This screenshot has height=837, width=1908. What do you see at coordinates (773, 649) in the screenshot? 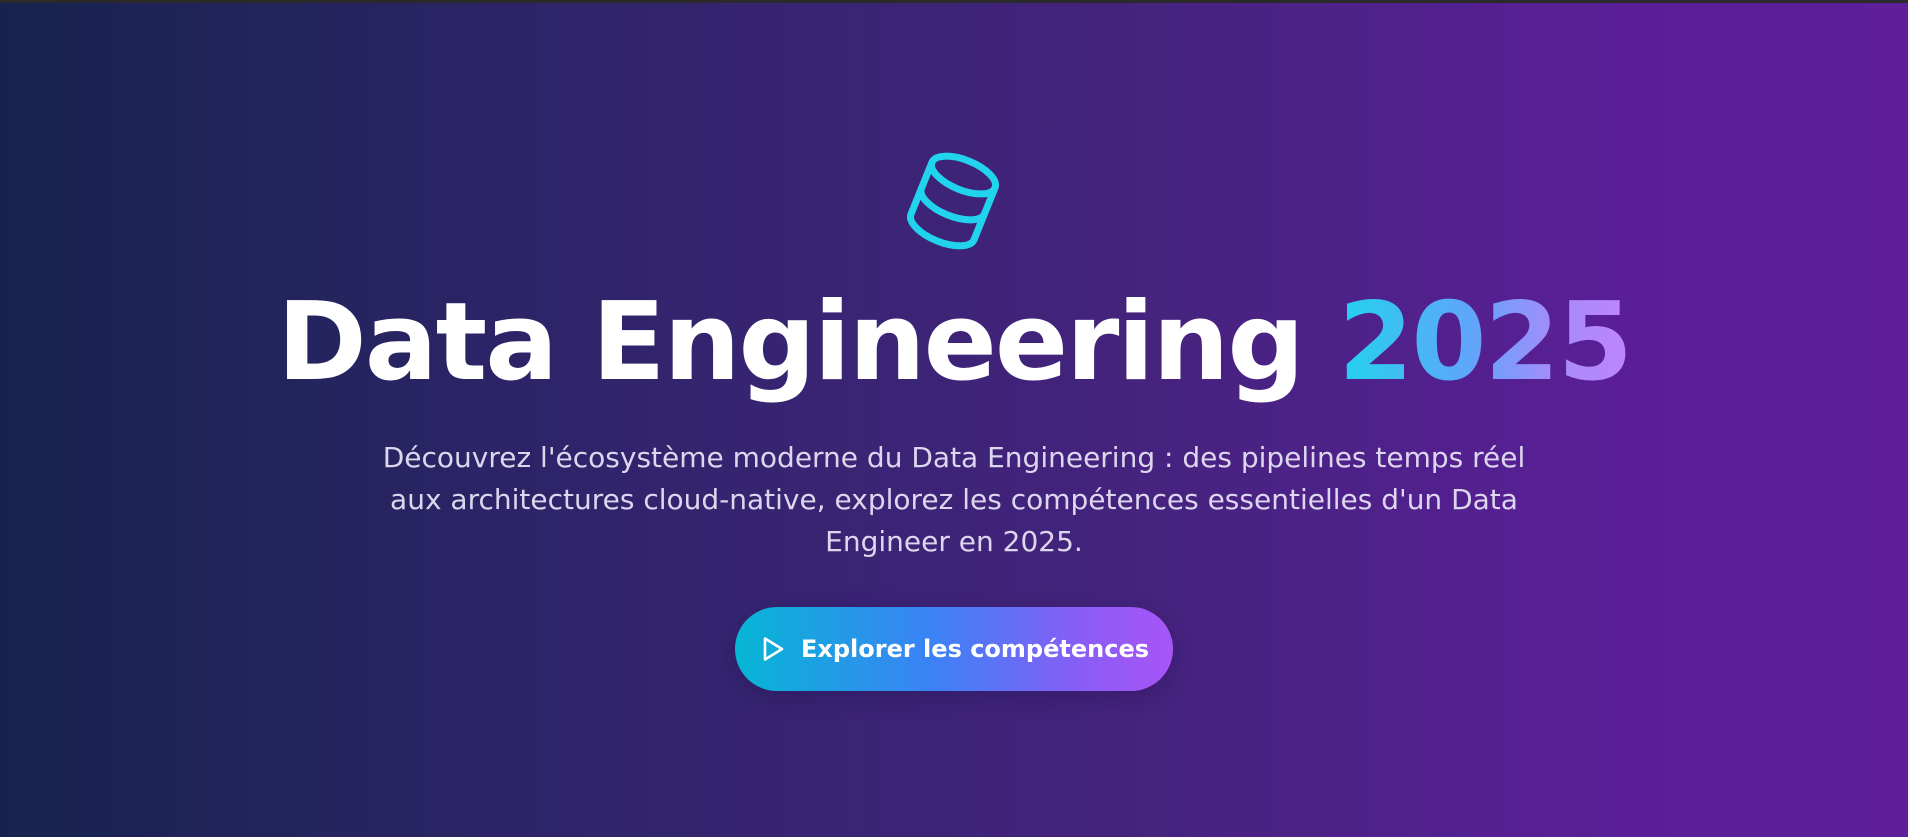
I see `play-icon` at bounding box center [773, 649].